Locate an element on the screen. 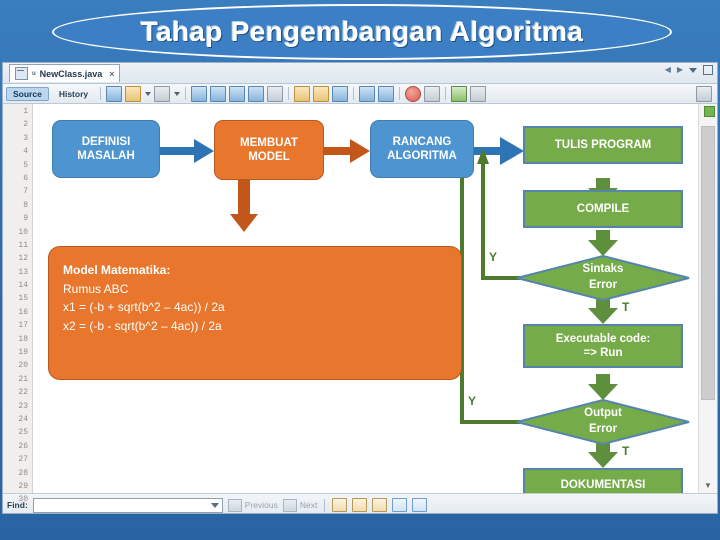 The height and width of the screenshot is (540, 720). find-previous-button: Previous is located at coordinates (252, 505).